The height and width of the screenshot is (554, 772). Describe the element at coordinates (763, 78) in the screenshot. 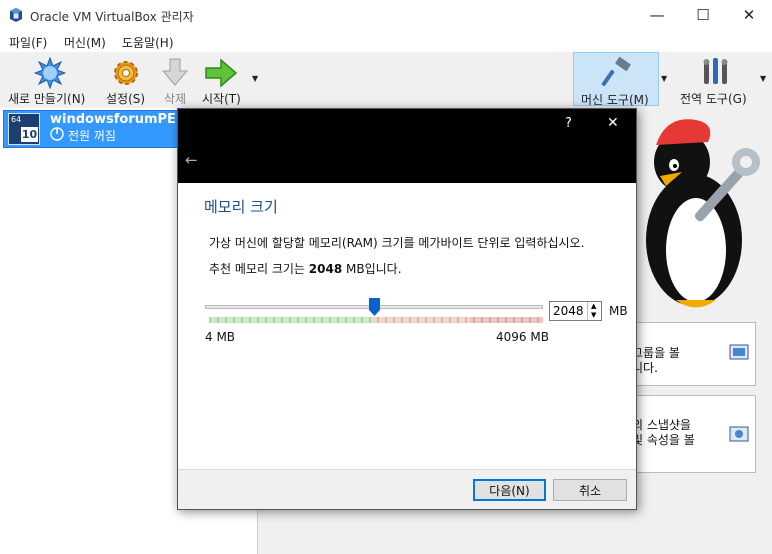

I see `global-tools-dropdown-arrow-icon: ▼` at that location.